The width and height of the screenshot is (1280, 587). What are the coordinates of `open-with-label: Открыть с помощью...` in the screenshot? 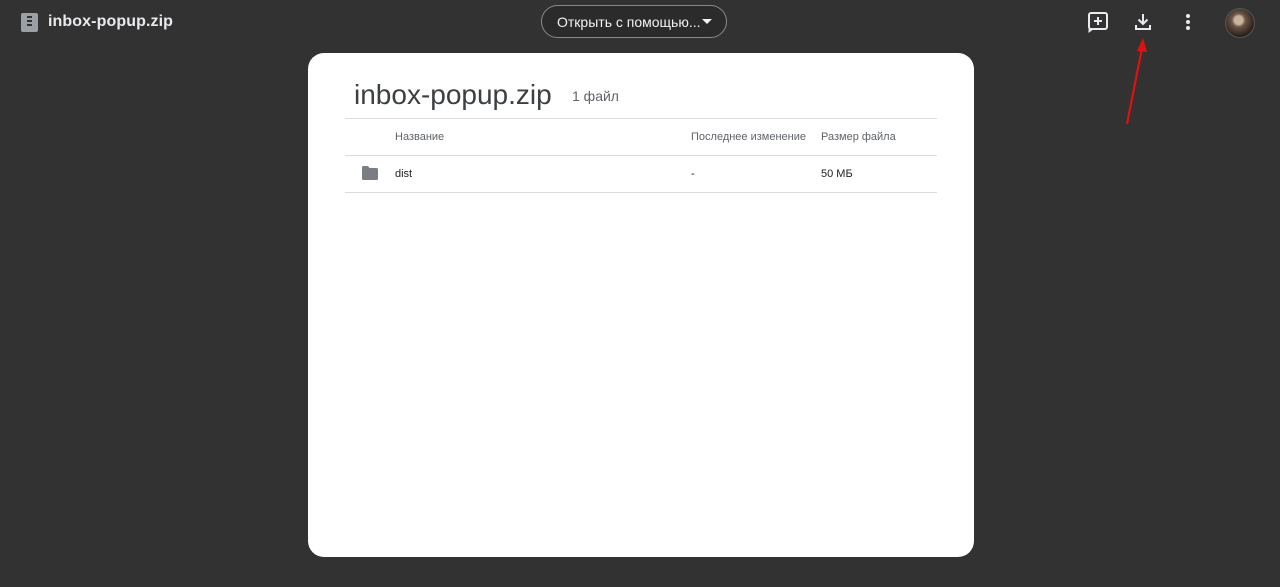 It's located at (629, 21).